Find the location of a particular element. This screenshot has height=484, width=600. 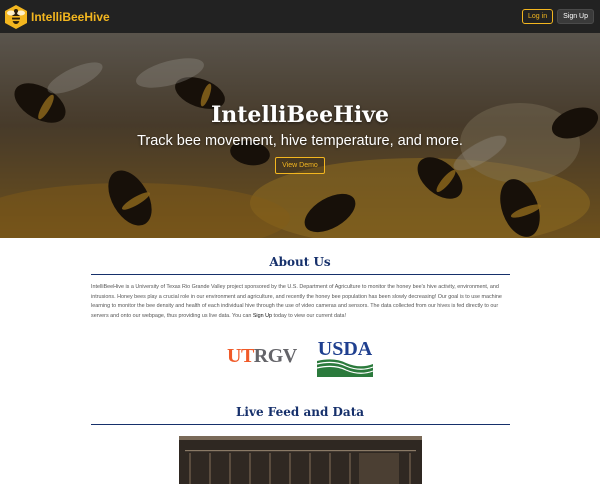

live-feed-video-frame is located at coordinates (300, 460).